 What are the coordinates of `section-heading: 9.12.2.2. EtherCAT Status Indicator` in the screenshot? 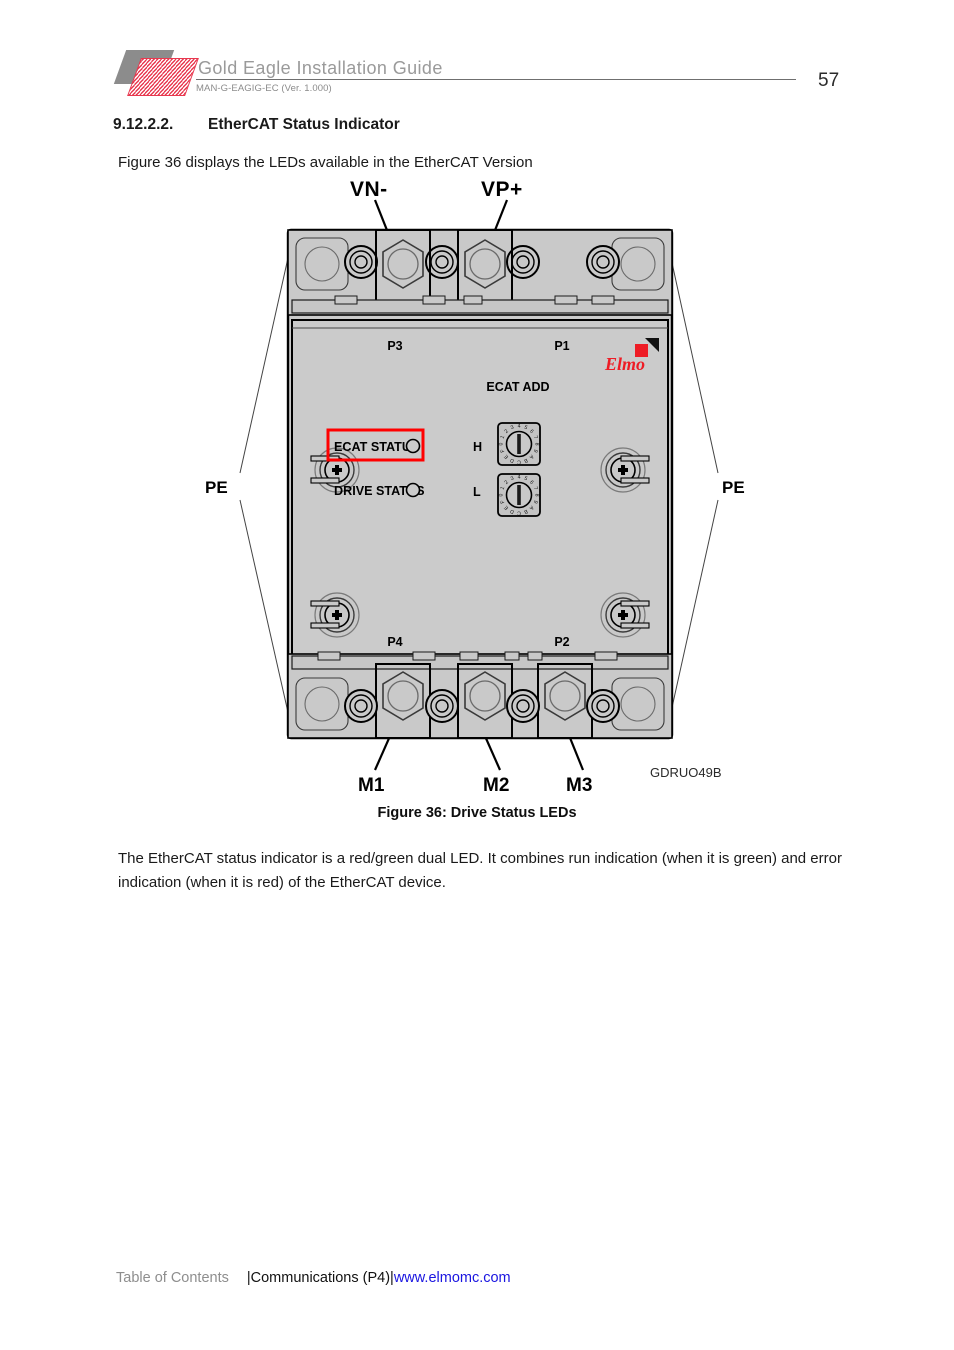 It's located at (256, 125).